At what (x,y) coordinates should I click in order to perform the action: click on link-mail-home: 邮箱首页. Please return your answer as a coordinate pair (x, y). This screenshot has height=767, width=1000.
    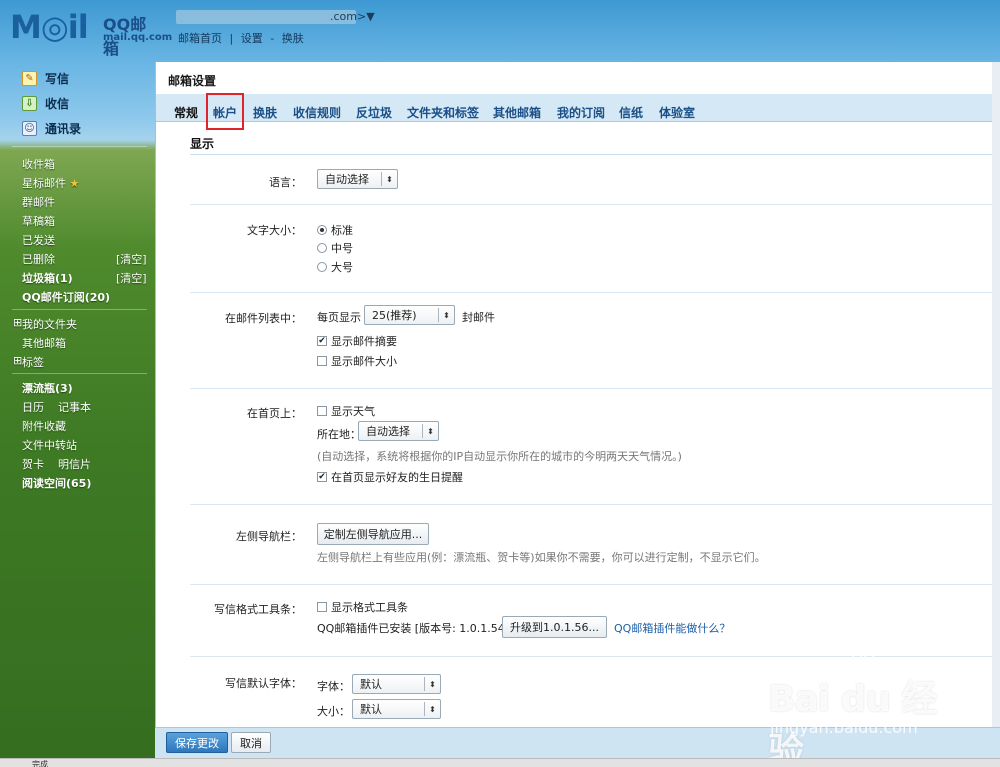
    Looking at the image, I should click on (200, 38).